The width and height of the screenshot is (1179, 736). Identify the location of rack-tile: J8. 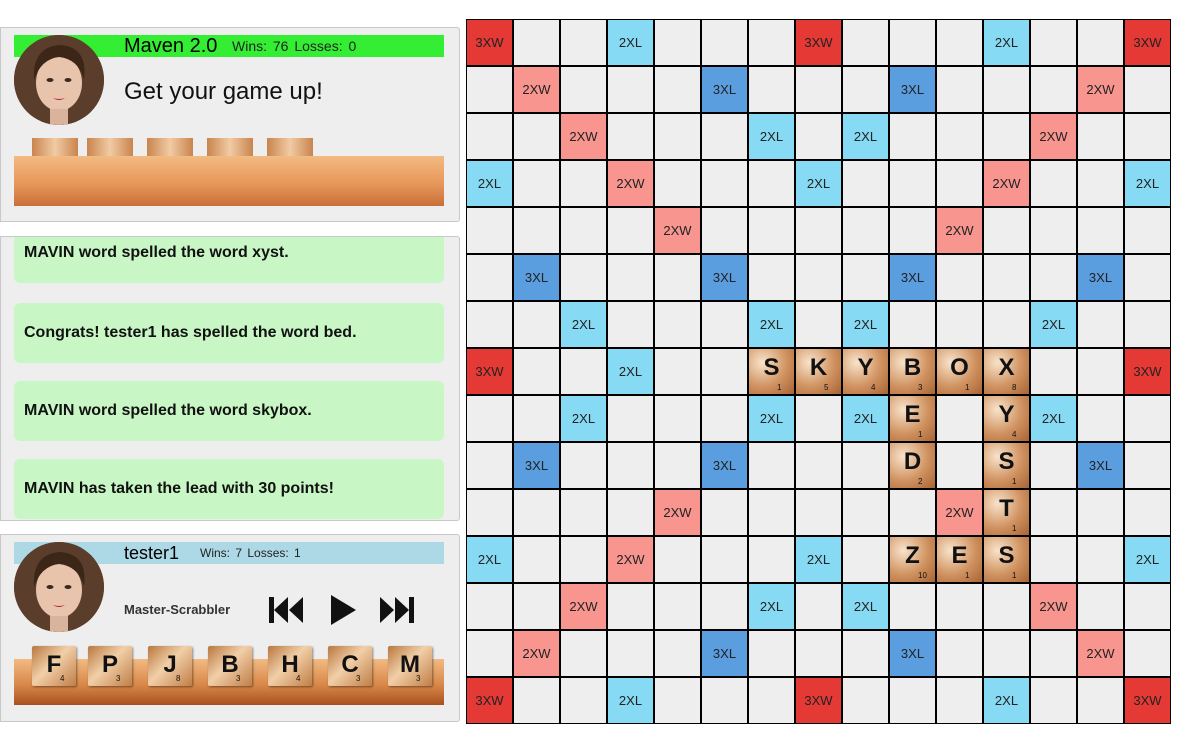
(170, 666).